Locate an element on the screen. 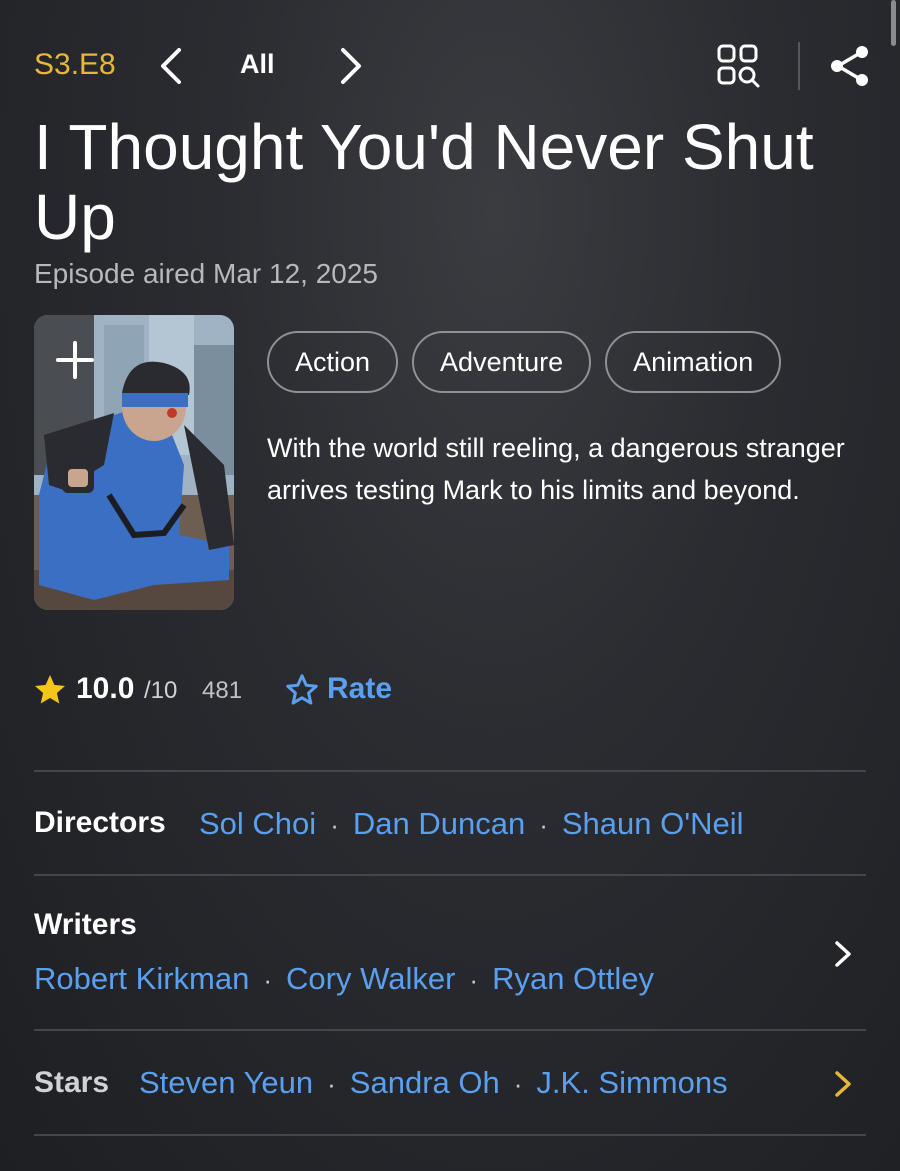 Image resolution: width=900 pixels, height=1171 pixels. top-bar: S3.E8 All is located at coordinates (454, 66).